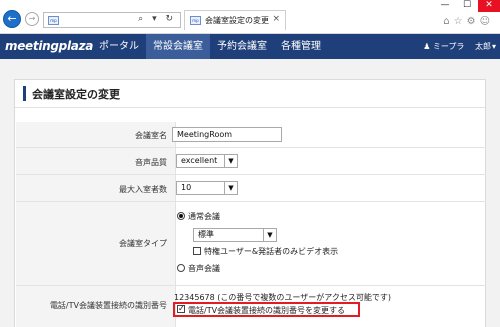  What do you see at coordinates (487, 21) in the screenshot?
I see `feedback-smiley-icon: ☺` at bounding box center [487, 21].